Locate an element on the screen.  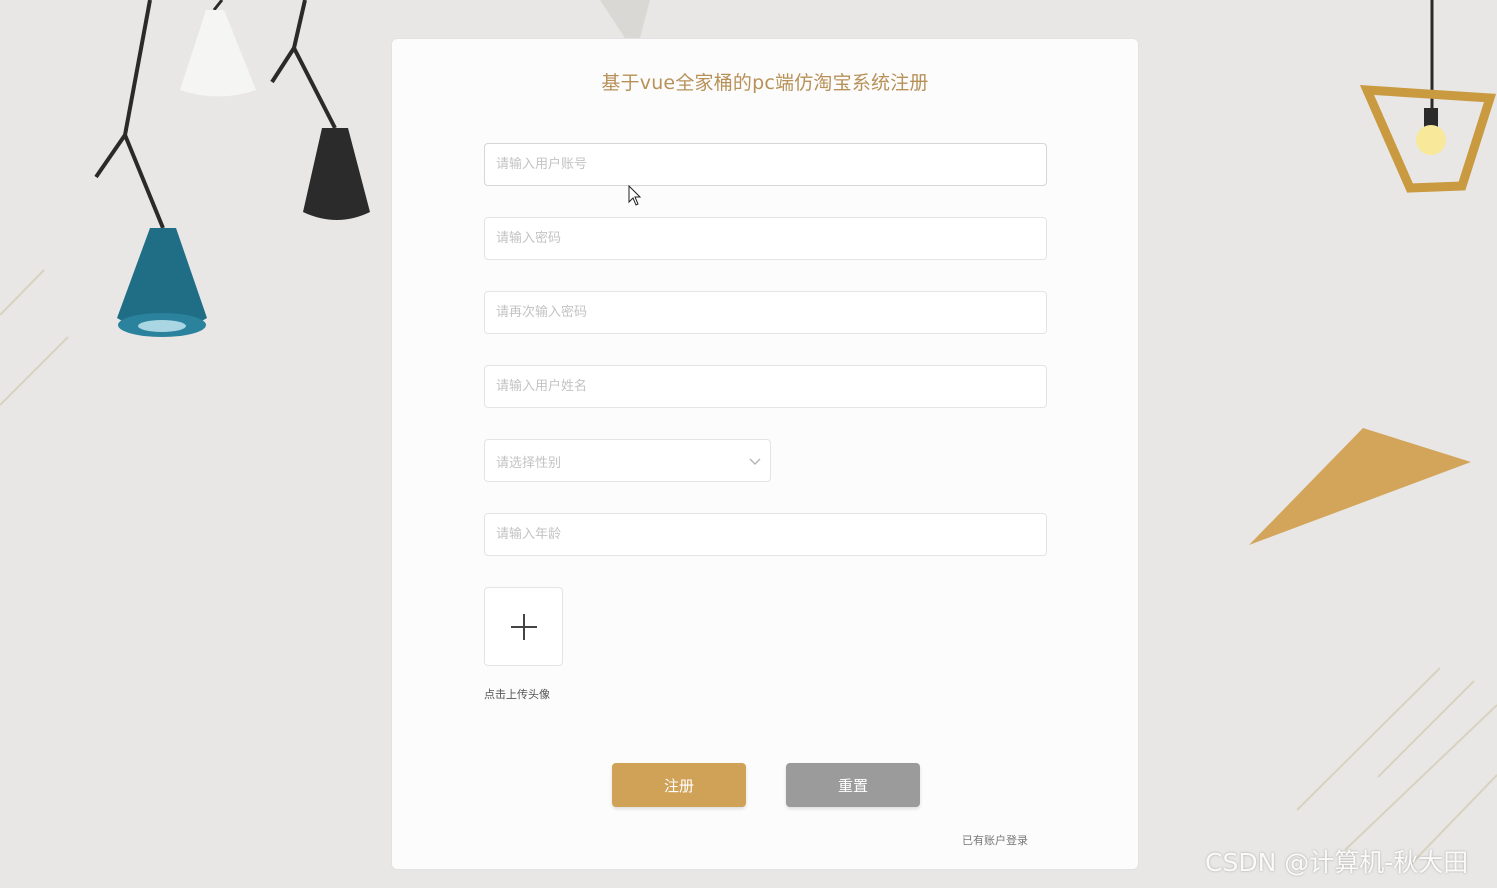
page-title: 基于vue全家桶的pc端仿淘宝系统注册 is located at coordinates (765, 83).